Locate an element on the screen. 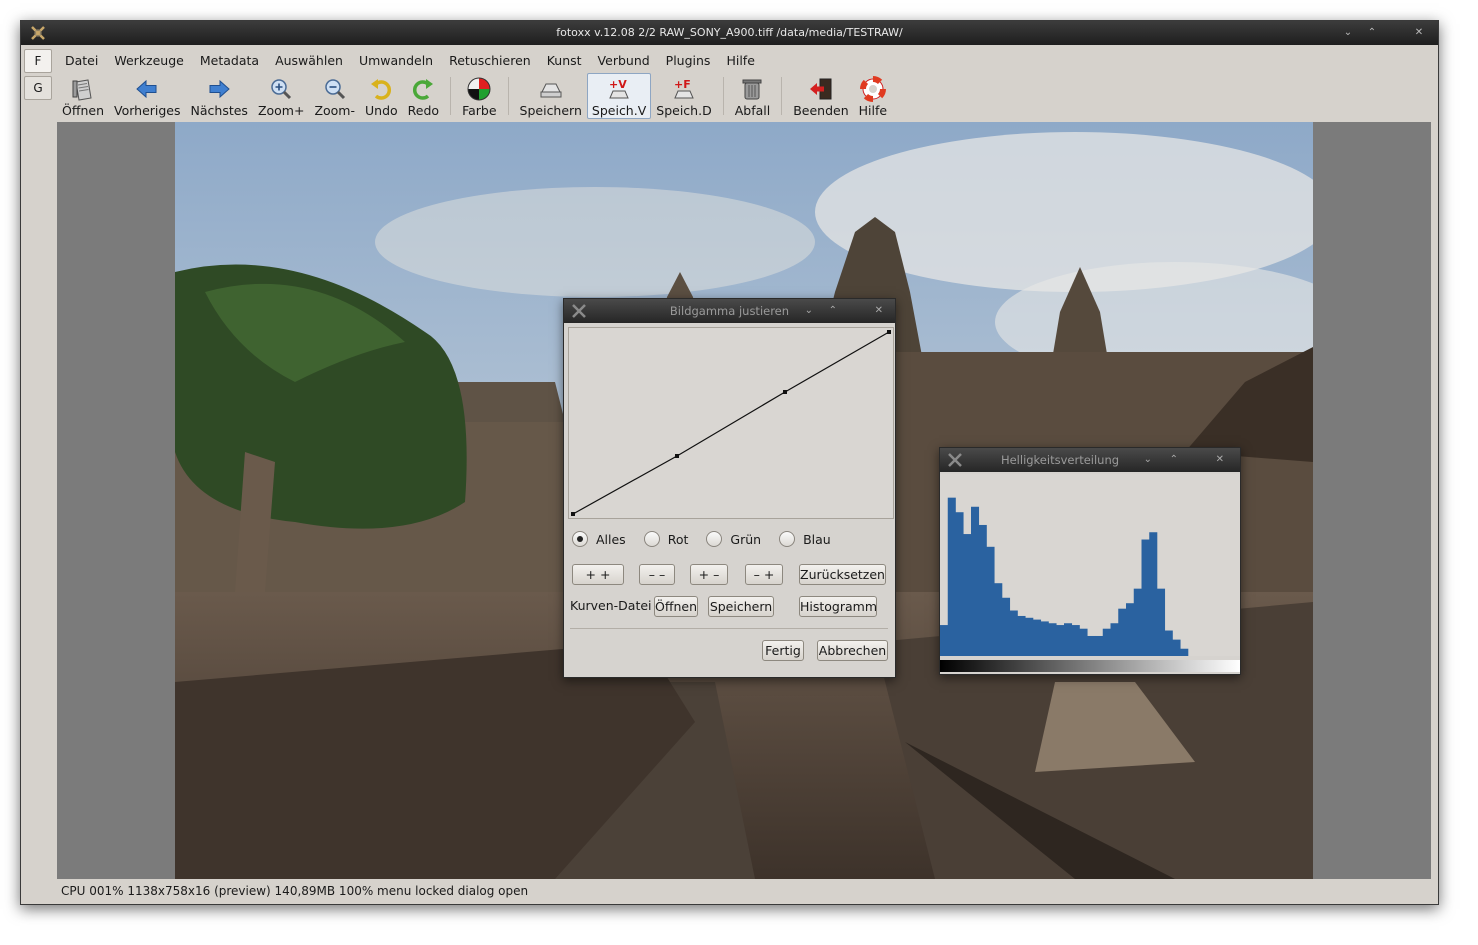 This screenshot has height=945, width=1478. menu-werkzeuge: Werkzeuge is located at coordinates (149, 61).